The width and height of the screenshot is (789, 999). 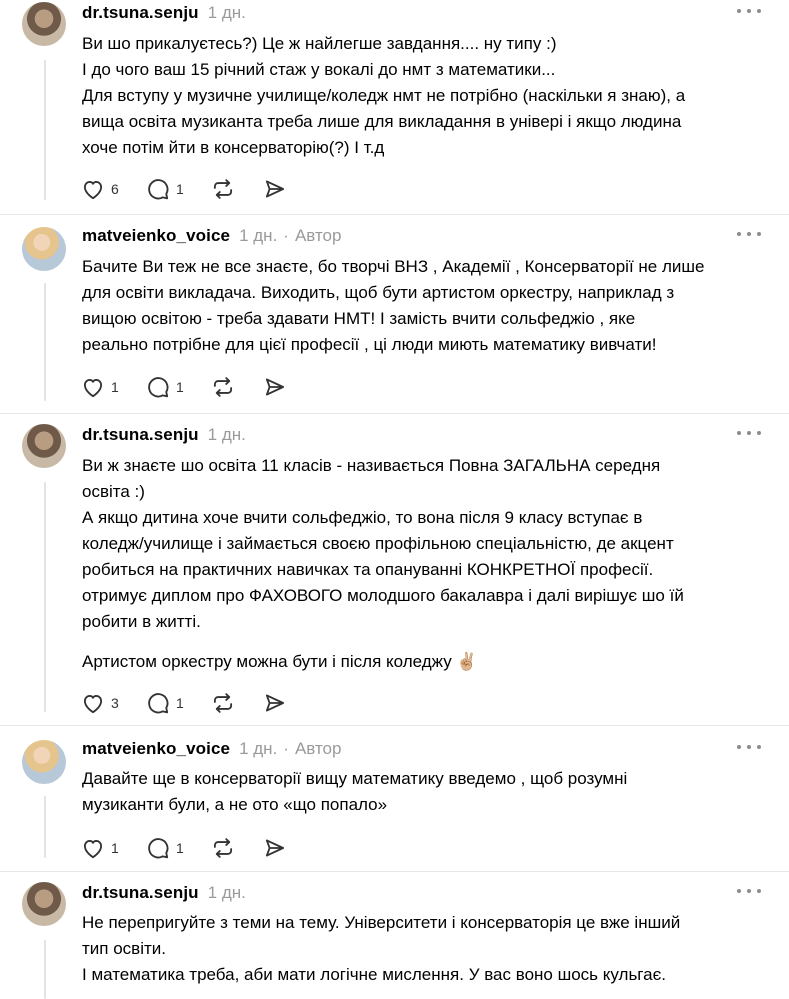 What do you see at coordinates (115, 189) in the screenshot?
I see `like-count: 6` at bounding box center [115, 189].